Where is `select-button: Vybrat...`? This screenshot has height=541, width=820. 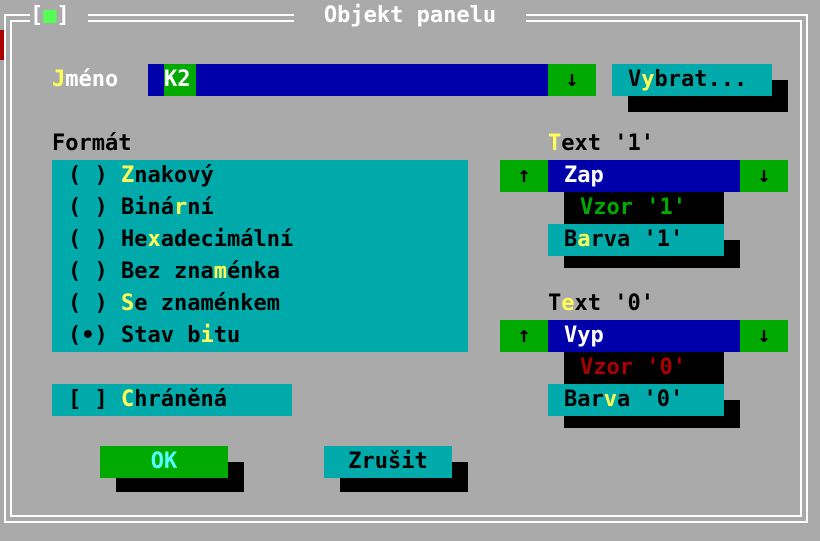
select-button: Vybrat... is located at coordinates (692, 80).